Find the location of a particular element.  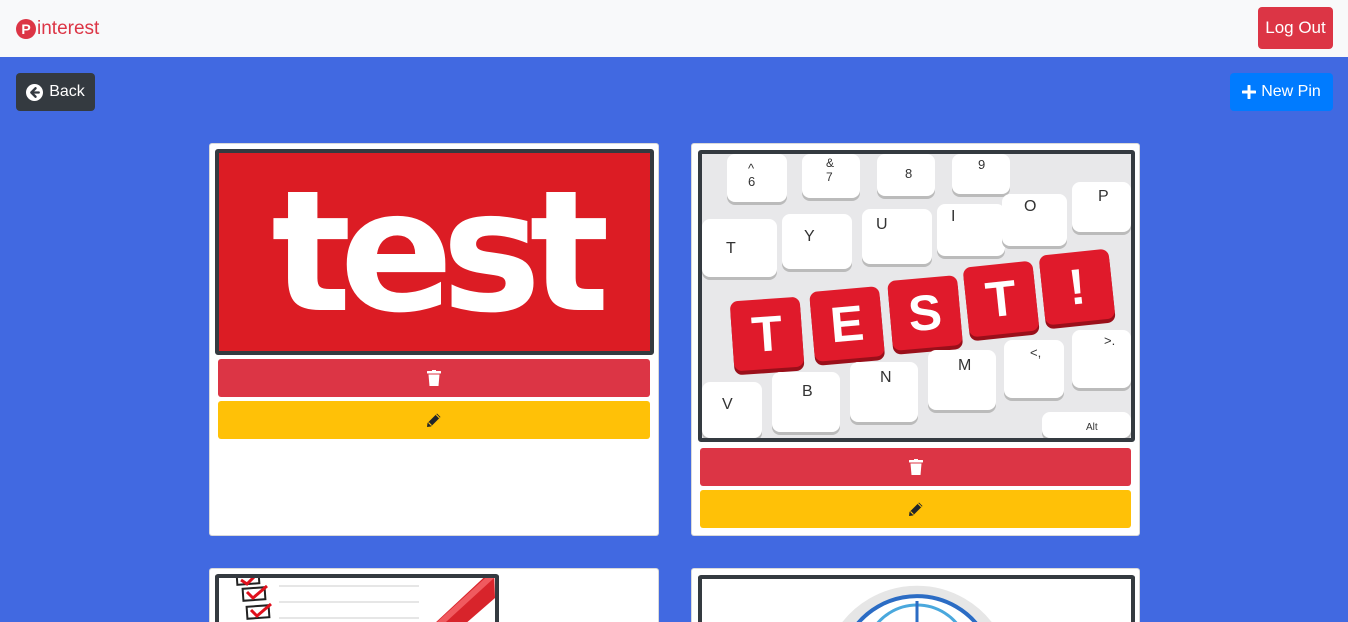

key-label: V is located at coordinates (727, 404).